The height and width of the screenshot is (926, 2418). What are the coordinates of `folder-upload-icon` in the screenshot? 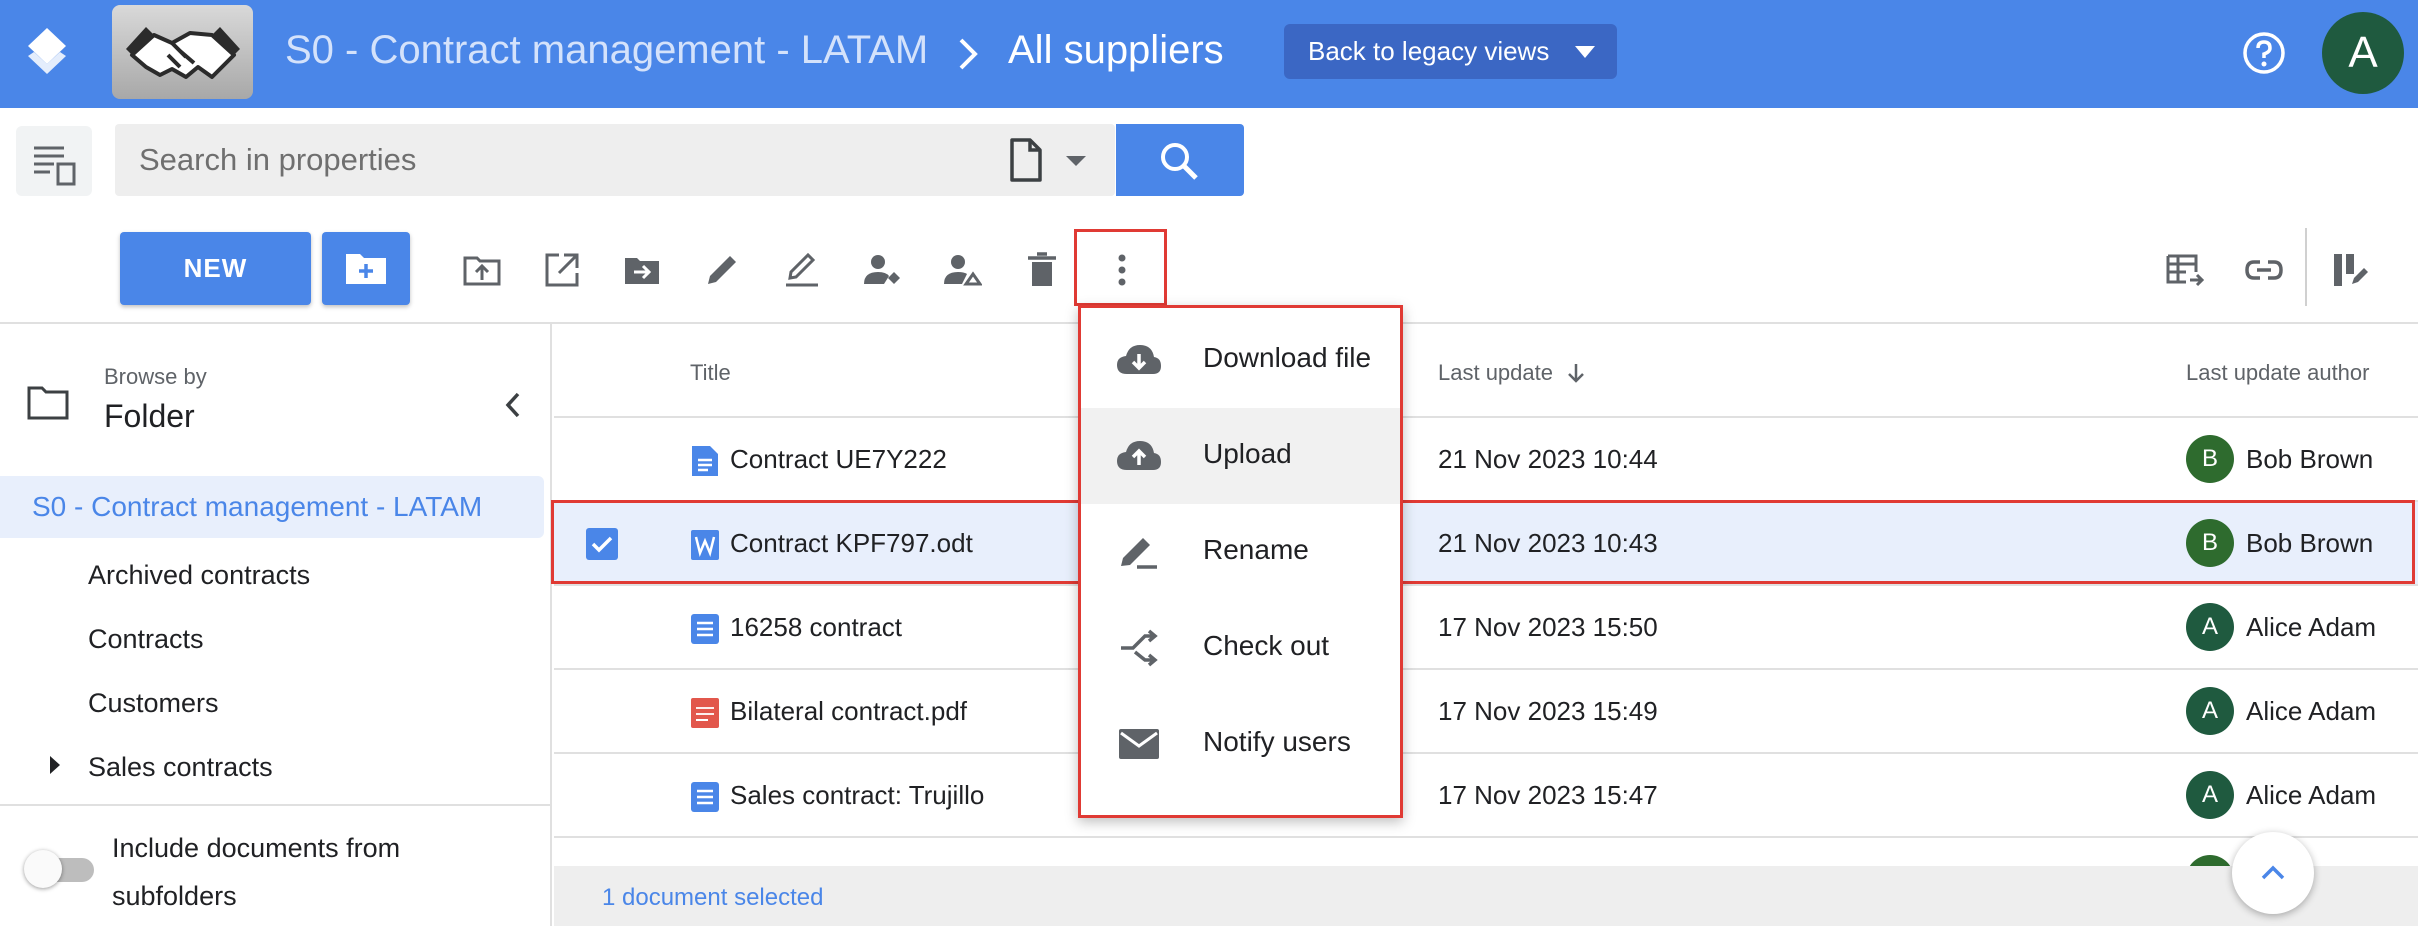 It's located at (482, 271).